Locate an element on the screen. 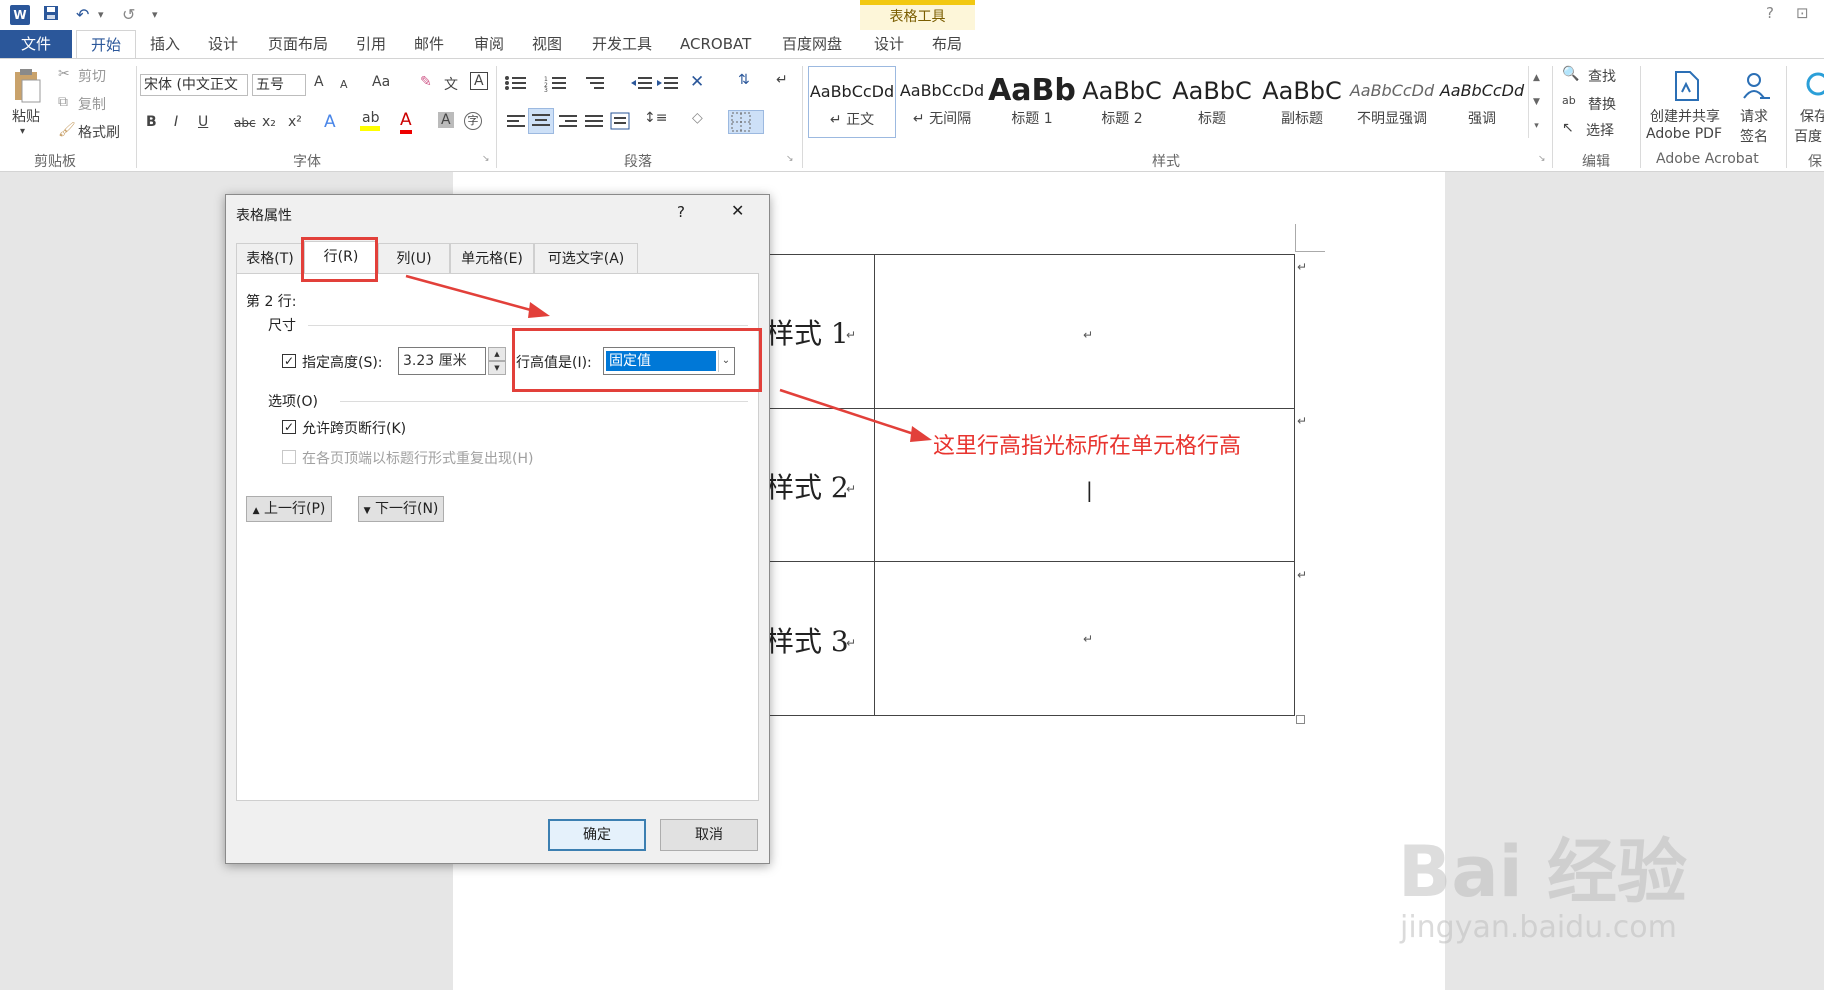 The height and width of the screenshot is (990, 1824). cut-icon: ✂ is located at coordinates (64, 74).